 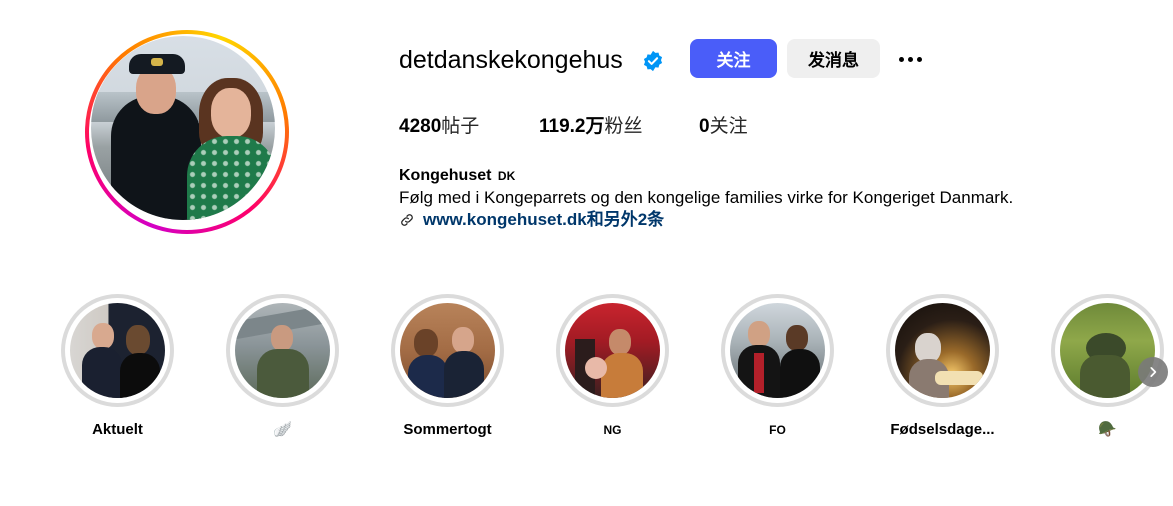 What do you see at coordinates (445, 175) in the screenshot?
I see `full-name-text: Kongehuset` at bounding box center [445, 175].